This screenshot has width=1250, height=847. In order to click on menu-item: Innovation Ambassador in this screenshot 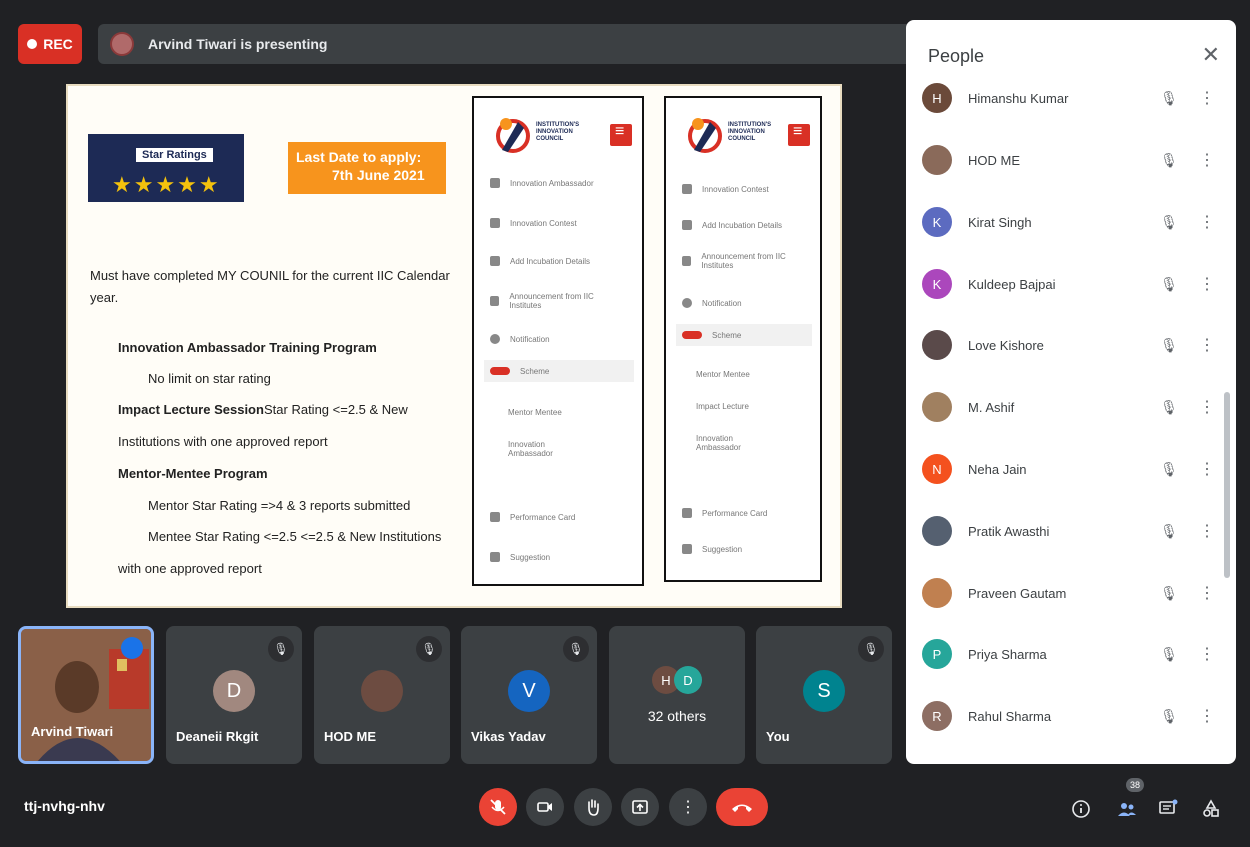, I will do `click(542, 183)`.